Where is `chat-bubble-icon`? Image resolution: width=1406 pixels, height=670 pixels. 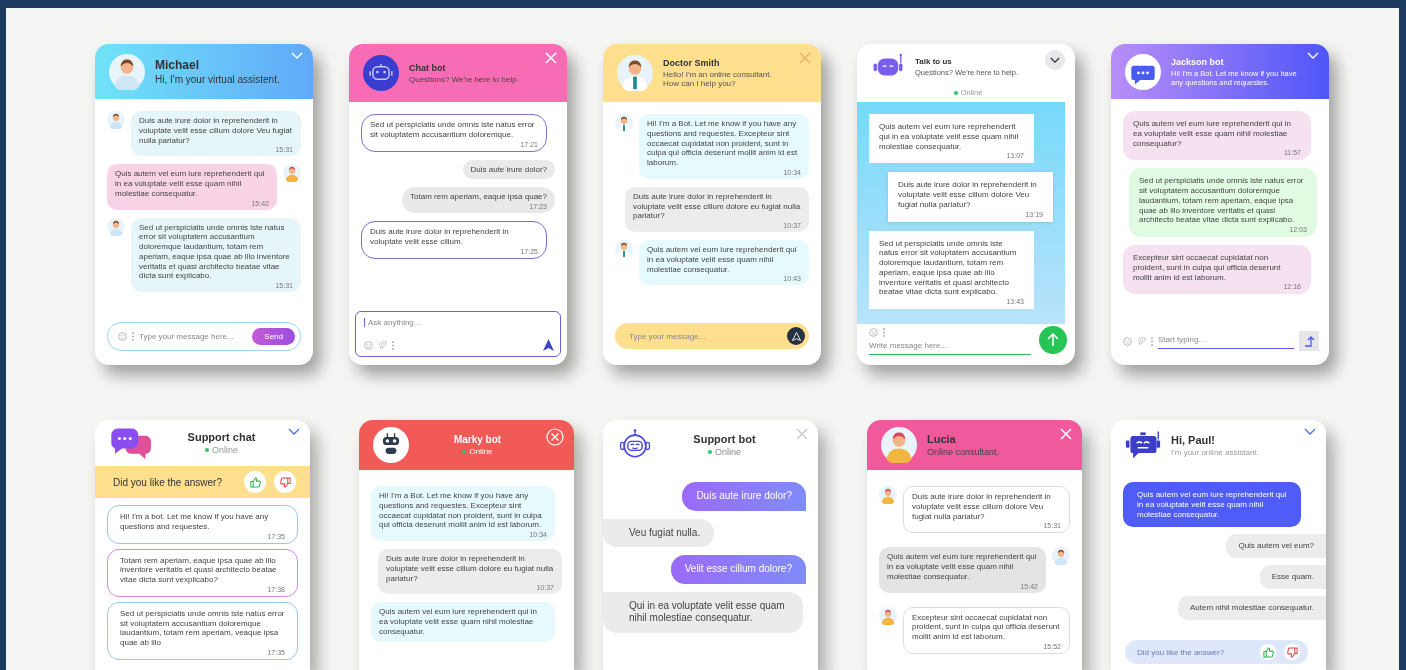
chat-bubble-icon is located at coordinates (1143, 71).